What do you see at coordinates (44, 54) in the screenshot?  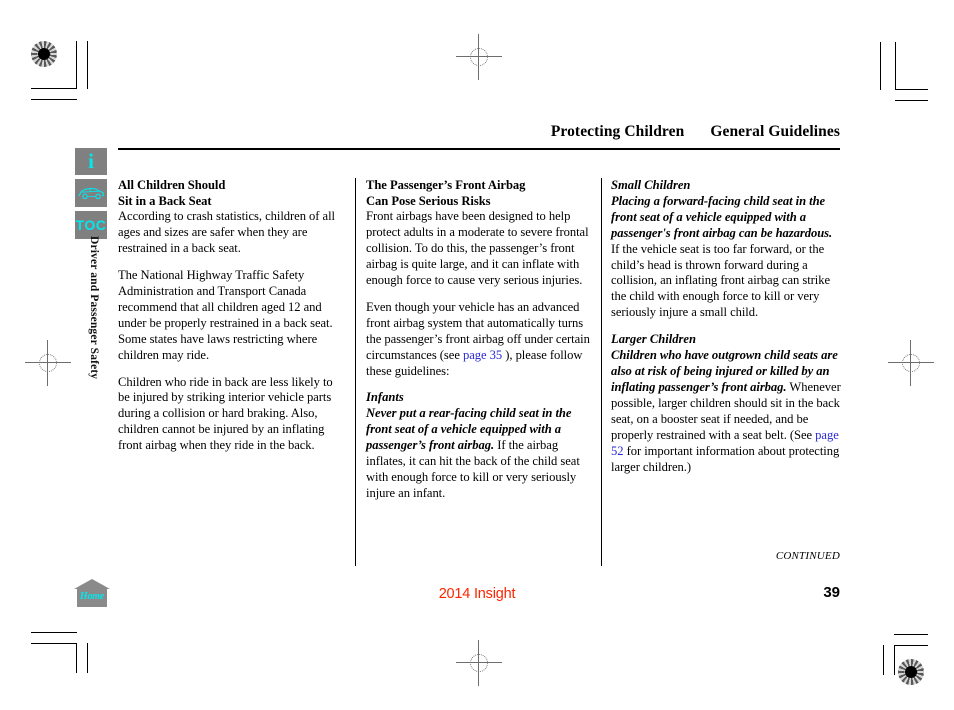 I see `registration-target-top-left` at bounding box center [44, 54].